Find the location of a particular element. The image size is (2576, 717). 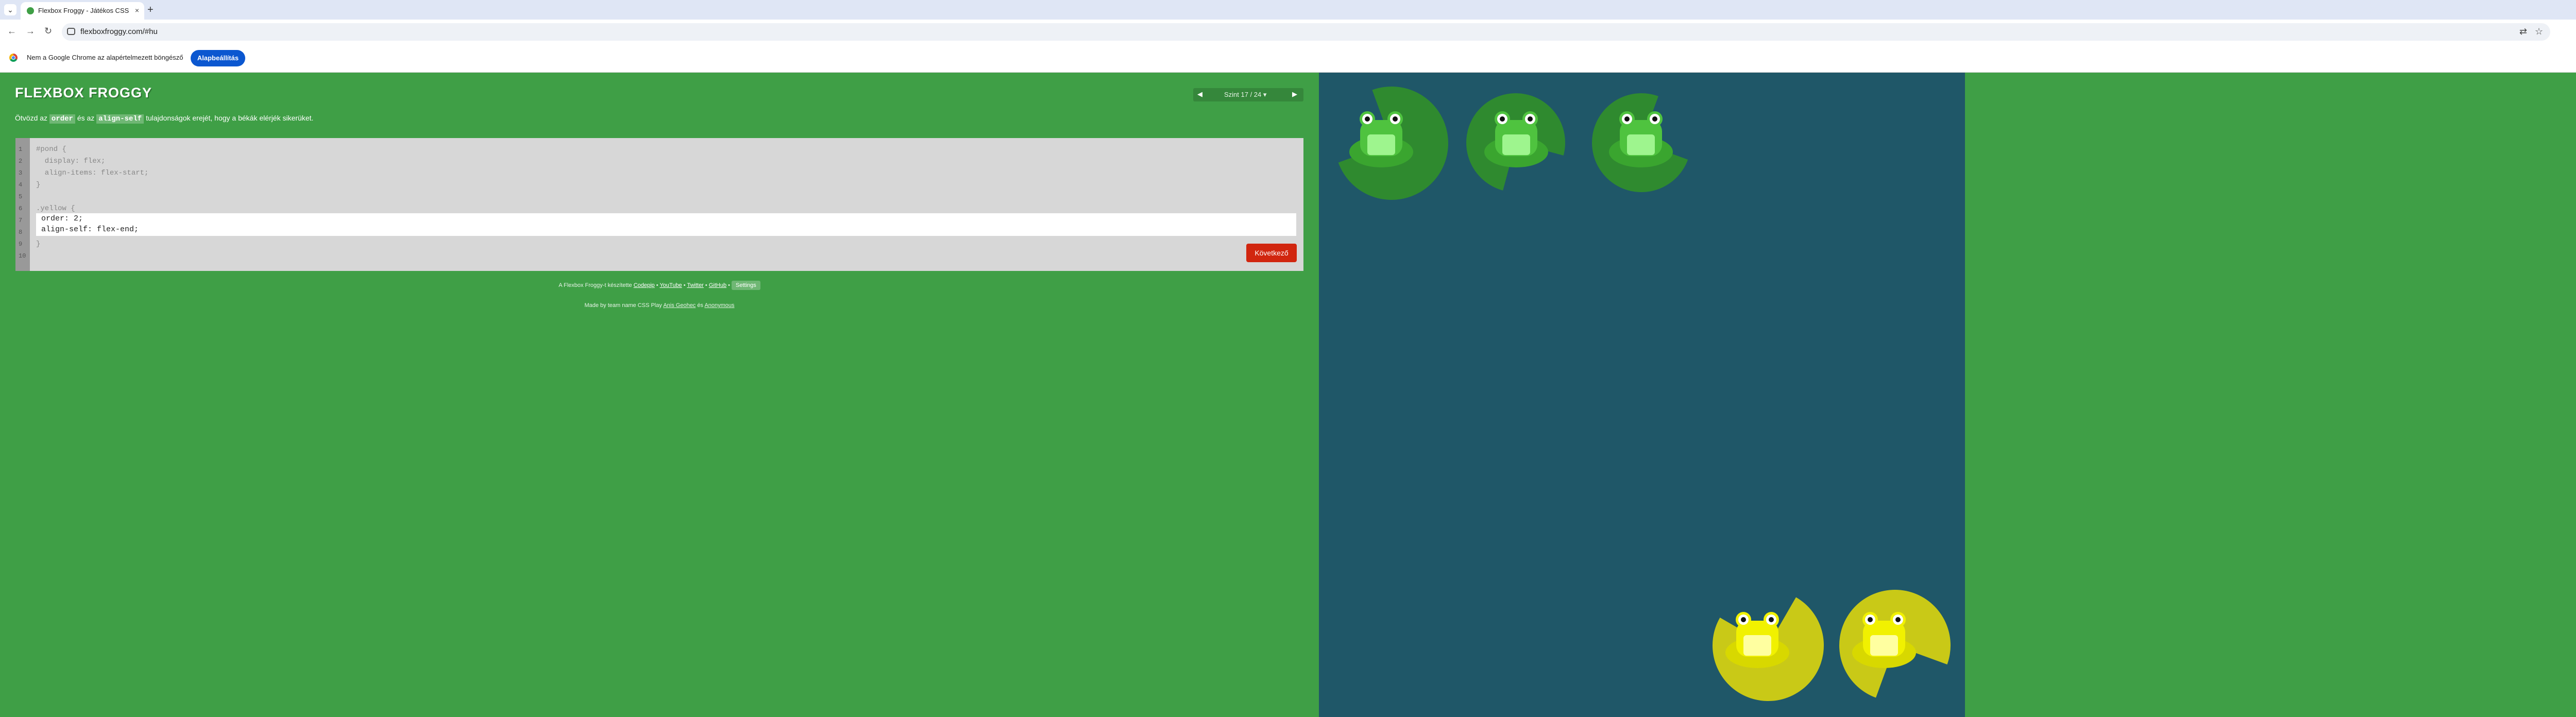

line-number: 4 is located at coordinates (21, 185).